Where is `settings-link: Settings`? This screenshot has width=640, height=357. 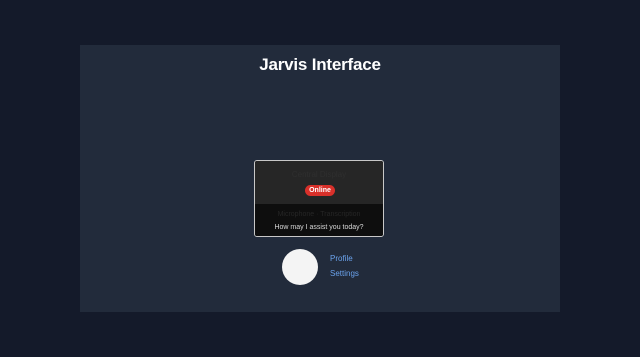 settings-link: Settings is located at coordinates (344, 273).